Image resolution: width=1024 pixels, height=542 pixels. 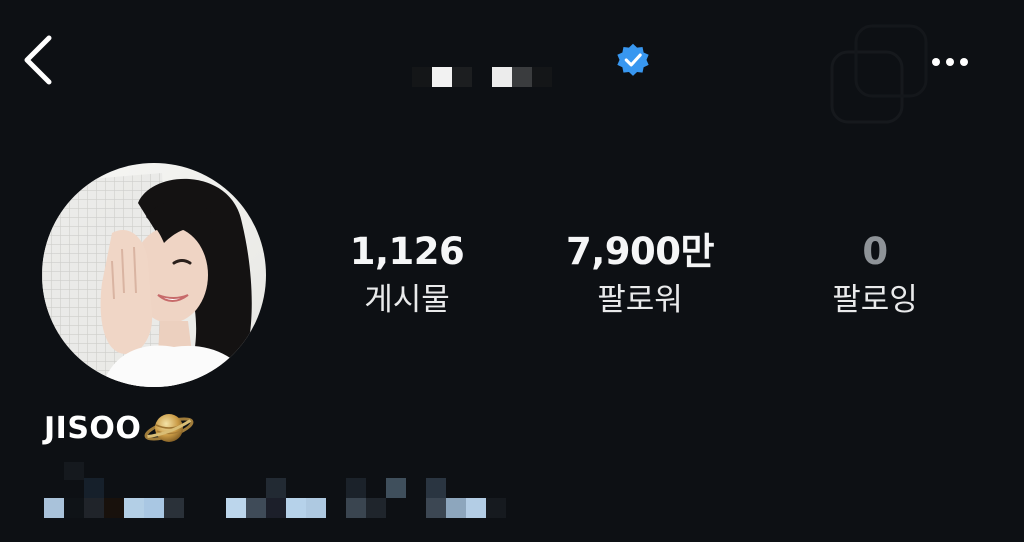 I want to click on profile-avatar, so click(x=154, y=275).